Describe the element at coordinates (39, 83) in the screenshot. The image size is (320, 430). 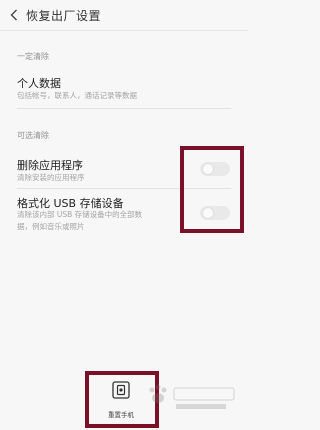
I see `item-title: 个人数据` at that location.